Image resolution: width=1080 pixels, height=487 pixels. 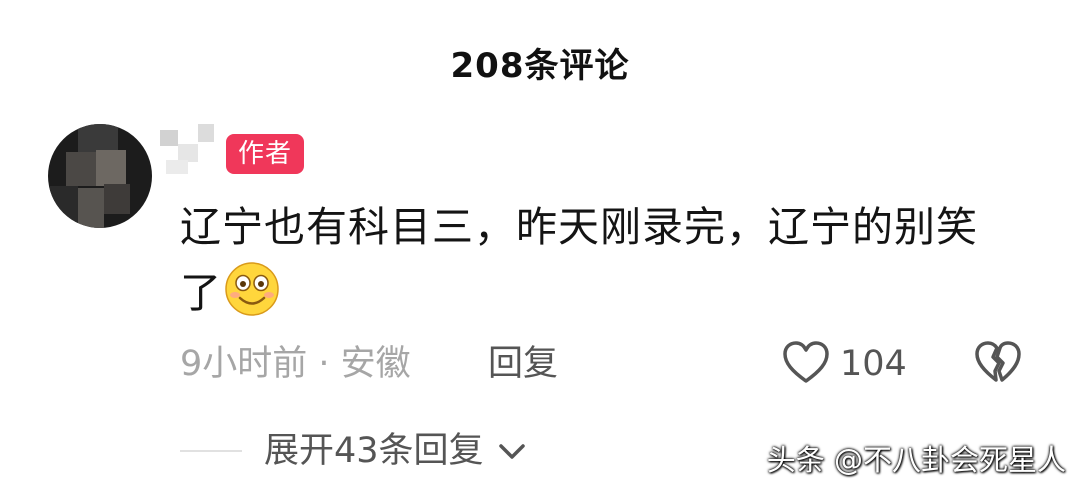 I want to click on avatar, so click(x=100, y=176).